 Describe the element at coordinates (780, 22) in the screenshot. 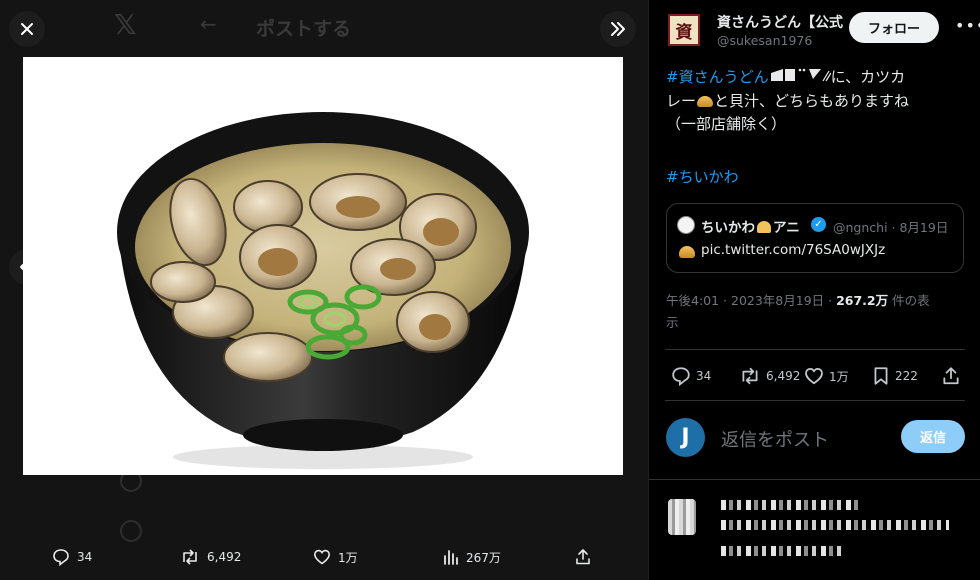

I see `author-name: 資さんうどん【公式】` at that location.